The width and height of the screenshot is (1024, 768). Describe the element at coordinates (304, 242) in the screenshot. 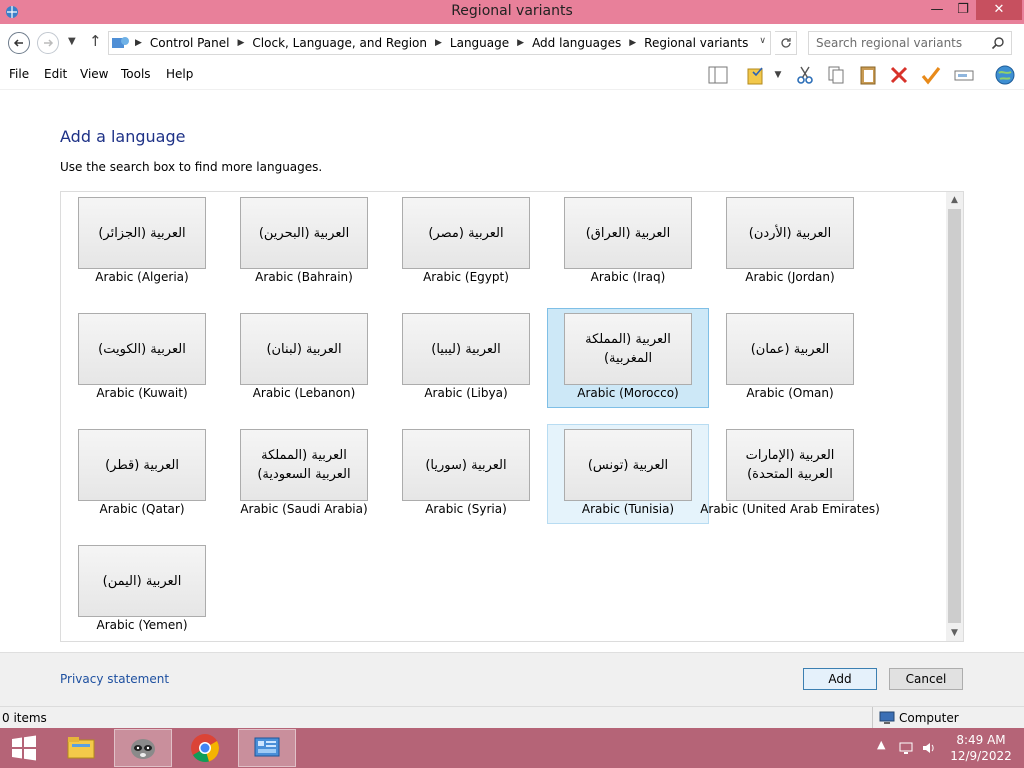

I see `language-tile: العربية (البحرين) Arabic (Bahrain)` at that location.